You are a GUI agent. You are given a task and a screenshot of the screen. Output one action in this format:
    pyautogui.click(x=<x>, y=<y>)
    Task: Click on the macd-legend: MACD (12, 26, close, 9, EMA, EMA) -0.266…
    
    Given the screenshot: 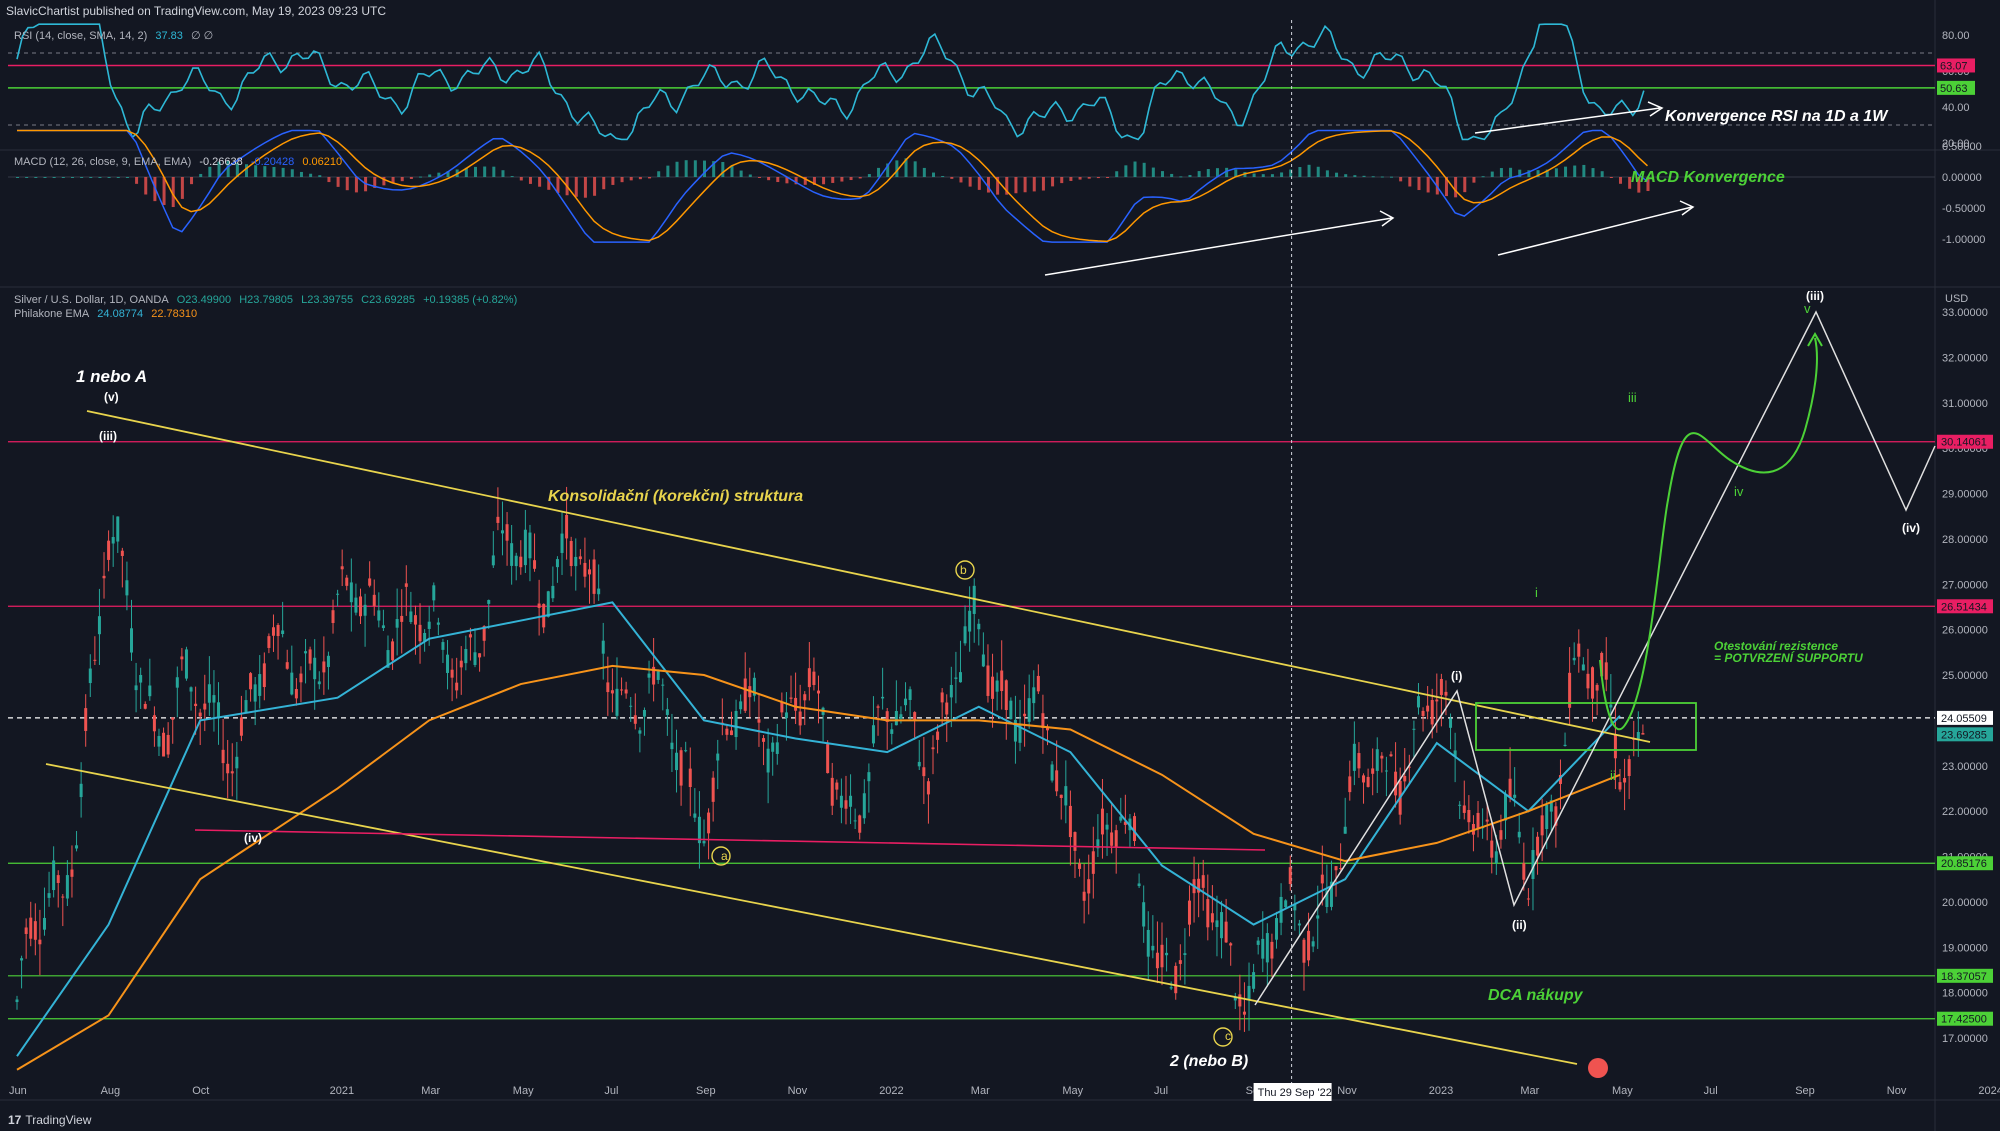 What is the action you would take?
    pyautogui.click(x=180, y=162)
    